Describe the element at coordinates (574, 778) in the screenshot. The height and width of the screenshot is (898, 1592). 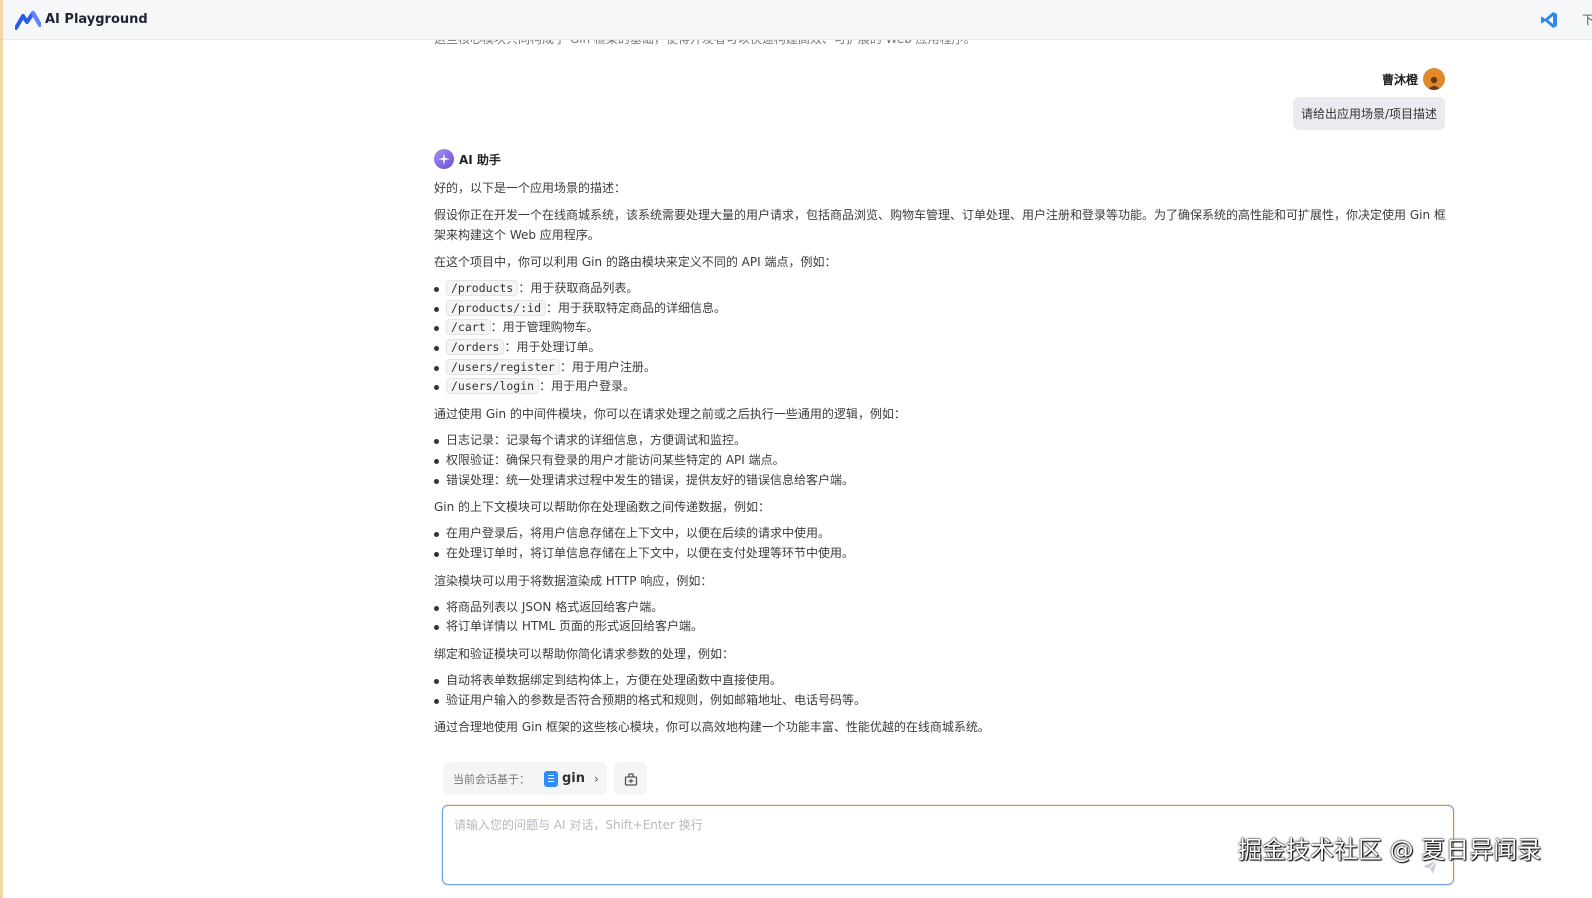
I see `context-repo-name: gin` at that location.